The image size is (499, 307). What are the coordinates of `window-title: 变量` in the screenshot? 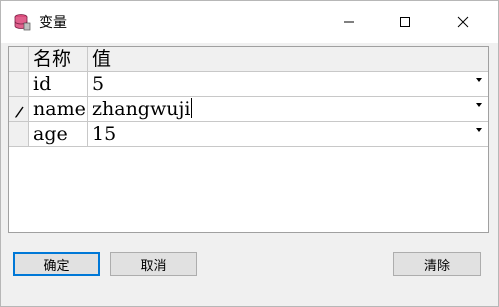 It's located at (53, 23).